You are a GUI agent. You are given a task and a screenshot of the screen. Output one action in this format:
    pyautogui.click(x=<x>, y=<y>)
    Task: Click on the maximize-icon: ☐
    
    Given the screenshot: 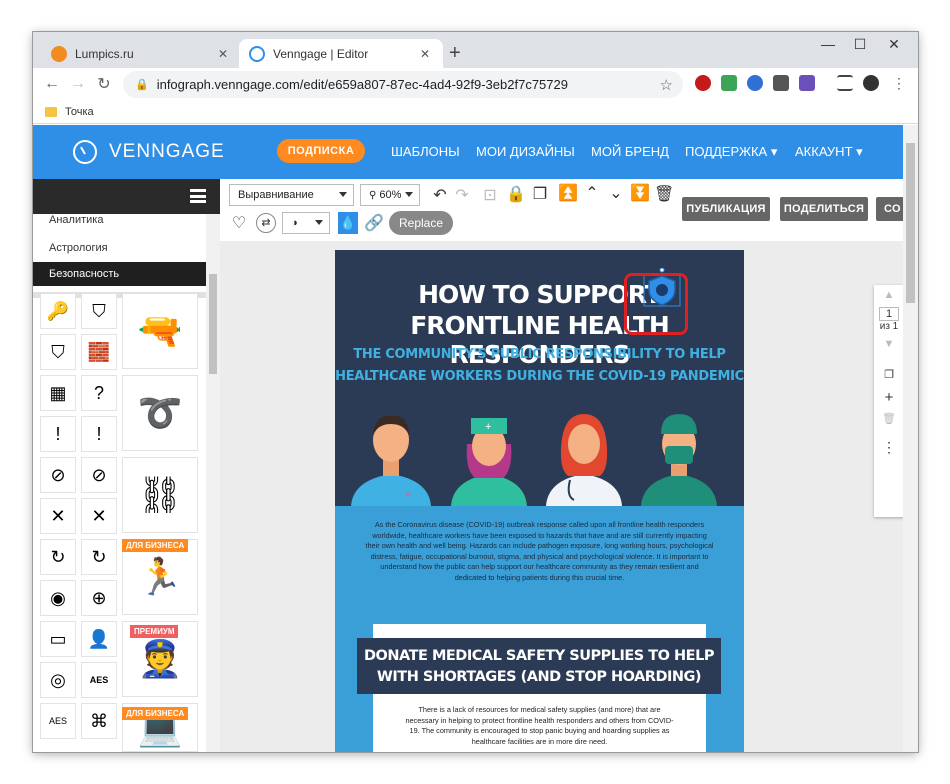 What is the action you would take?
    pyautogui.click(x=860, y=44)
    